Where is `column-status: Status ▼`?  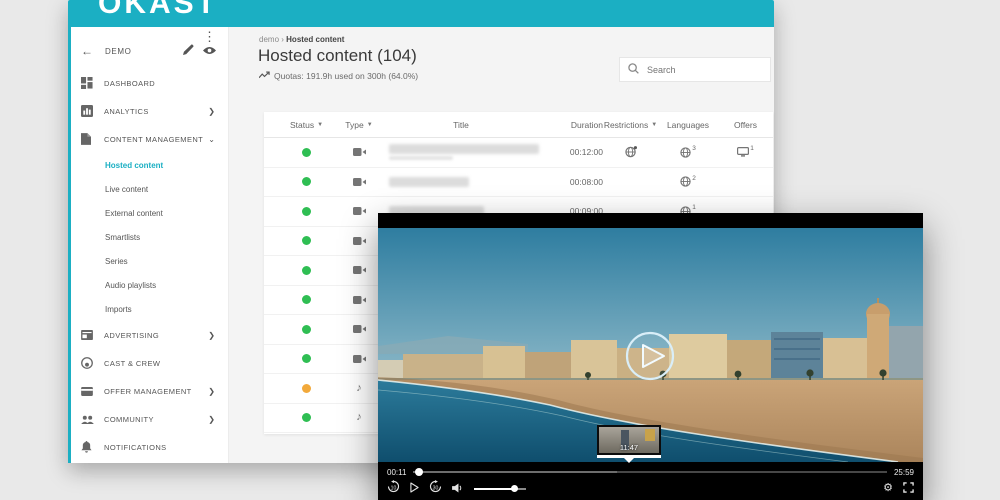 column-status: Status ▼ is located at coordinates (306, 125).